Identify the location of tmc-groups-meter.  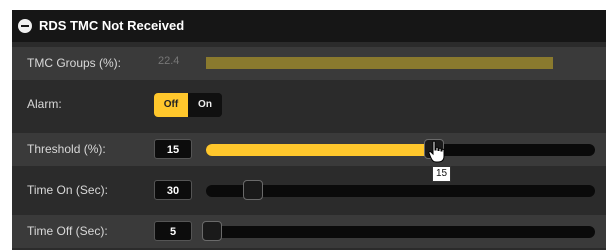
(399, 63).